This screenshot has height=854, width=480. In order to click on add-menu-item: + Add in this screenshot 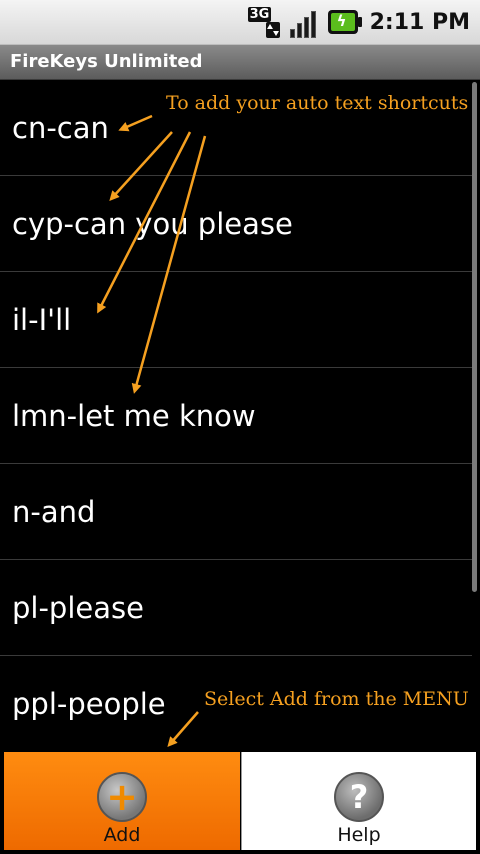, I will do `click(122, 801)`.